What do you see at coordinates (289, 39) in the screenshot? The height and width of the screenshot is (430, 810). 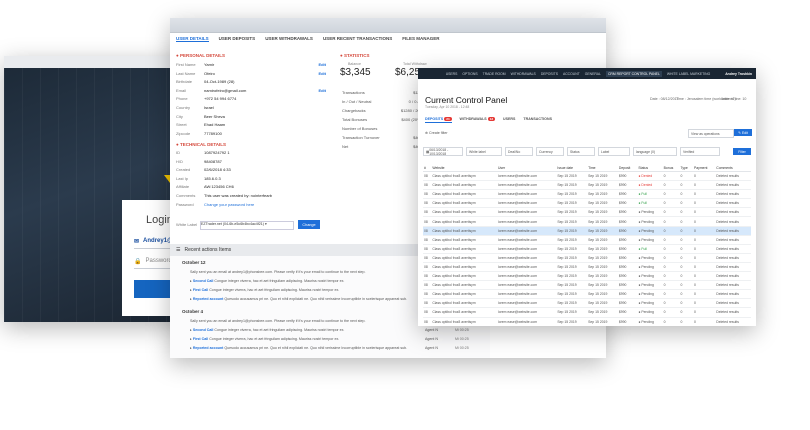 I see `tab-2: USER WITHDRAWALS` at bounding box center [289, 39].